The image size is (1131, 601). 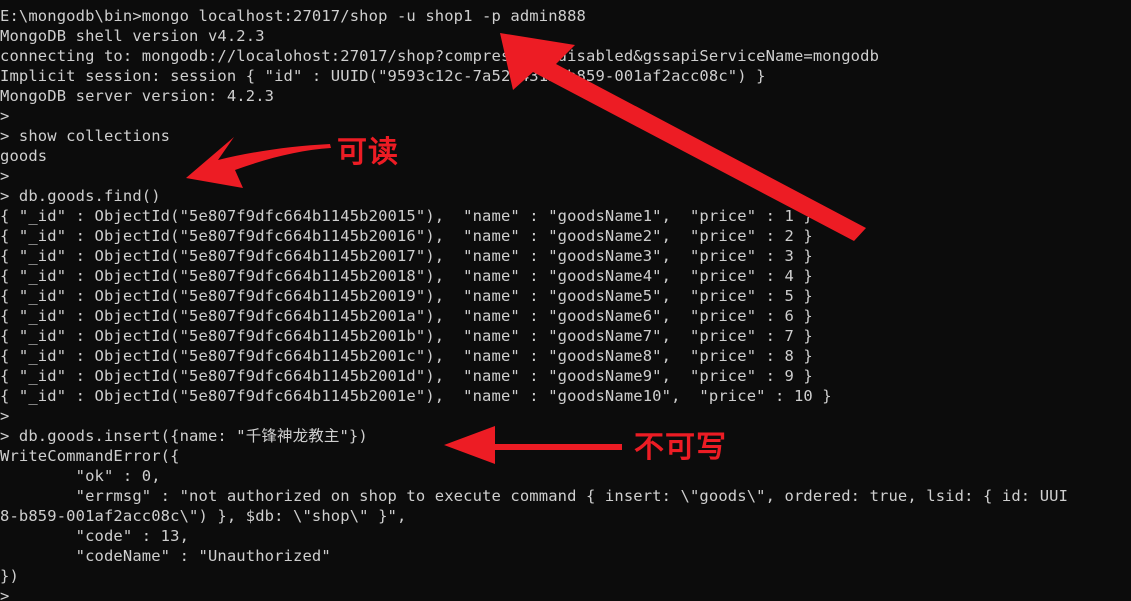 I want to click on console-line: WriteCommandError({, so click(x=90, y=456).